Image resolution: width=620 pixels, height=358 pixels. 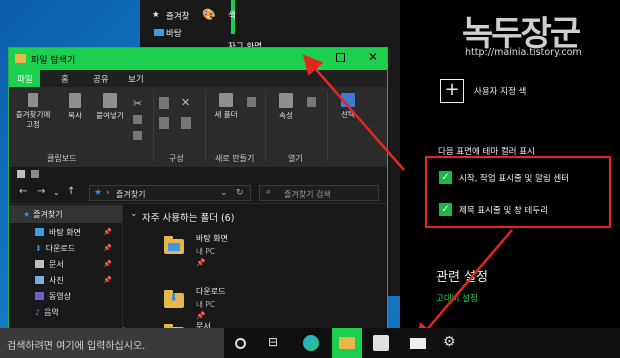 I want to click on file-explorer-icon, so click(x=347, y=343).